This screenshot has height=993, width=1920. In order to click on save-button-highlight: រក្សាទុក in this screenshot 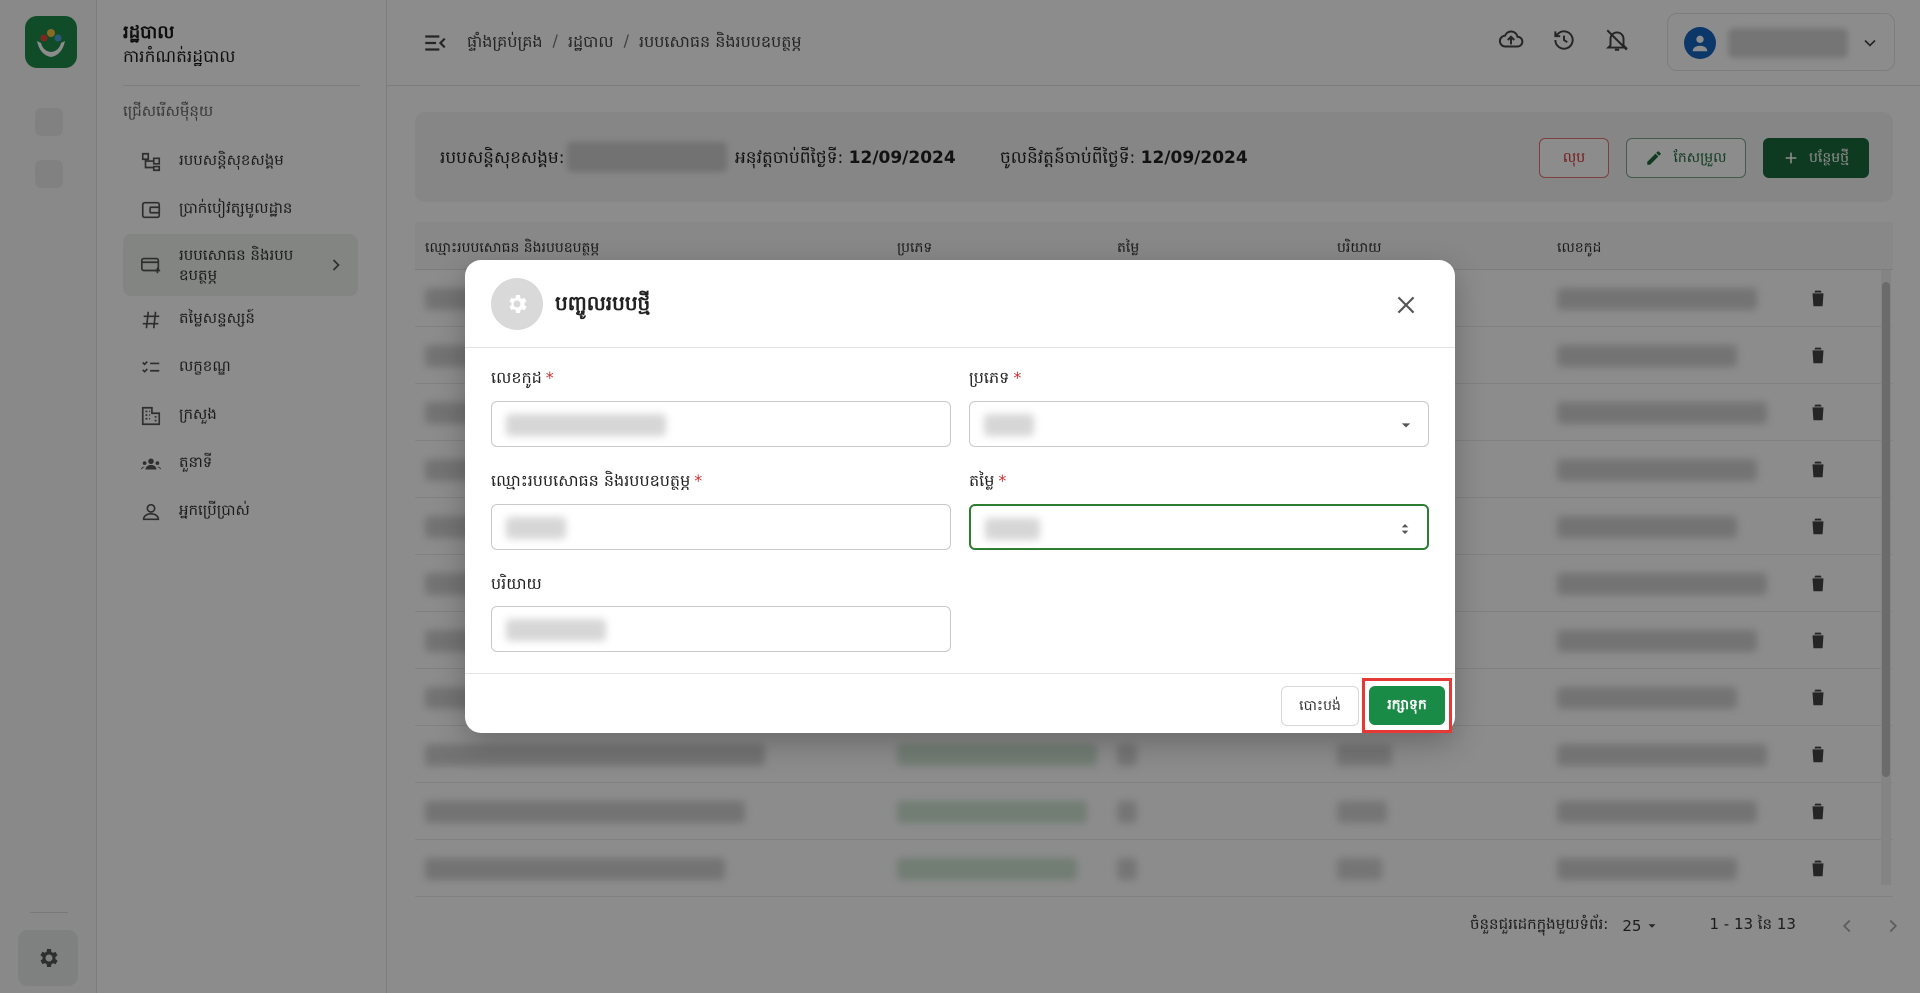, I will do `click(1407, 705)`.